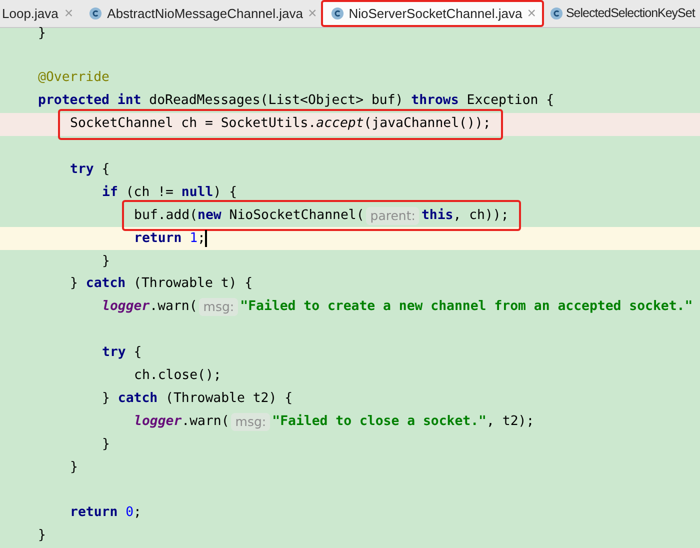 The height and width of the screenshot is (548, 700). I want to click on editor-tab: NioServerSocketChannel.java ×, so click(432, 13).